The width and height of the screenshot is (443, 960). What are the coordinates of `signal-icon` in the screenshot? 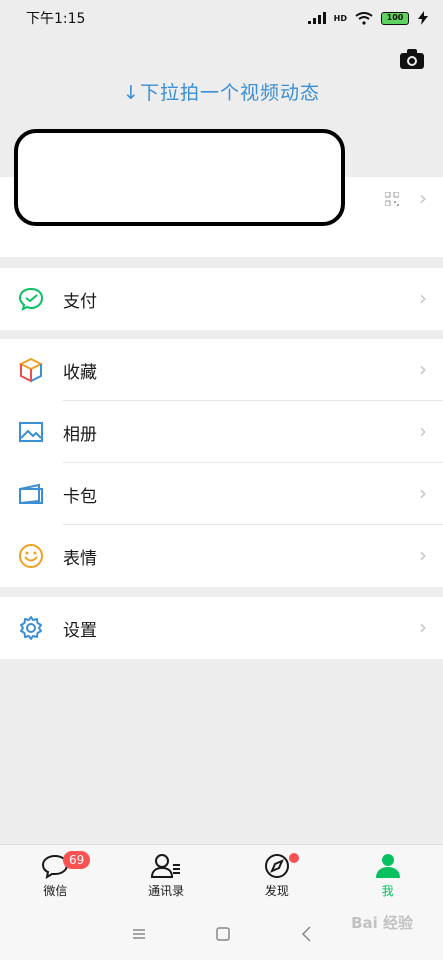 It's located at (316, 18).